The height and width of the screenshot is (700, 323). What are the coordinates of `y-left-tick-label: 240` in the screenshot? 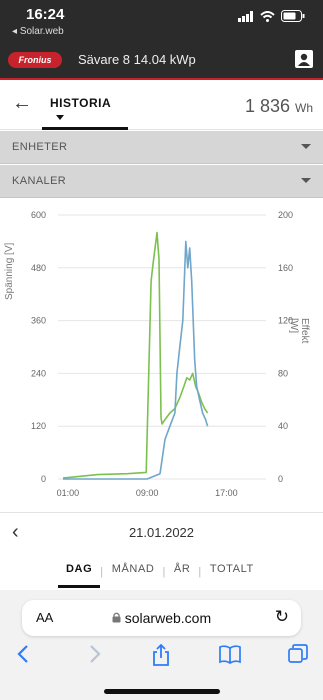 It's located at (38, 373).